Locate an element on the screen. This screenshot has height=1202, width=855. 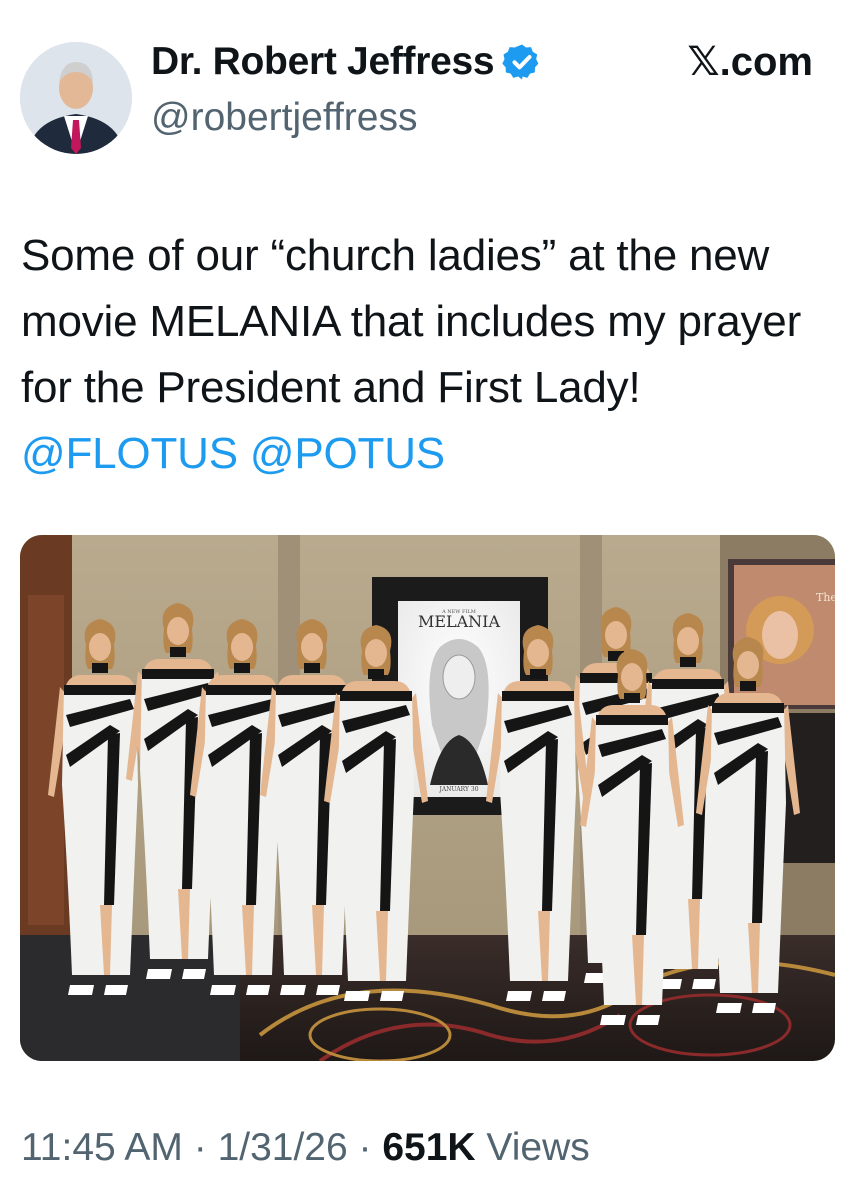
avatar-image is located at coordinates (76, 98).